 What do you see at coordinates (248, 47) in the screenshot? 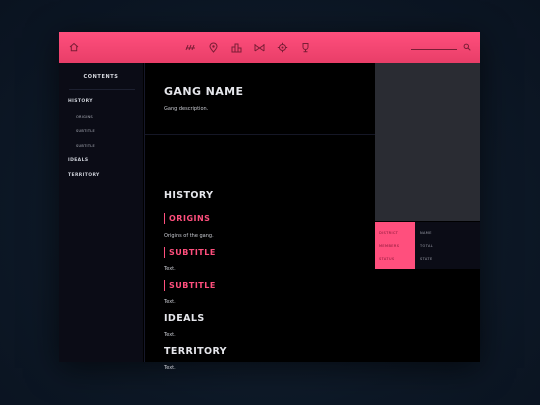
I see `nav-icon-group` at bounding box center [248, 47].